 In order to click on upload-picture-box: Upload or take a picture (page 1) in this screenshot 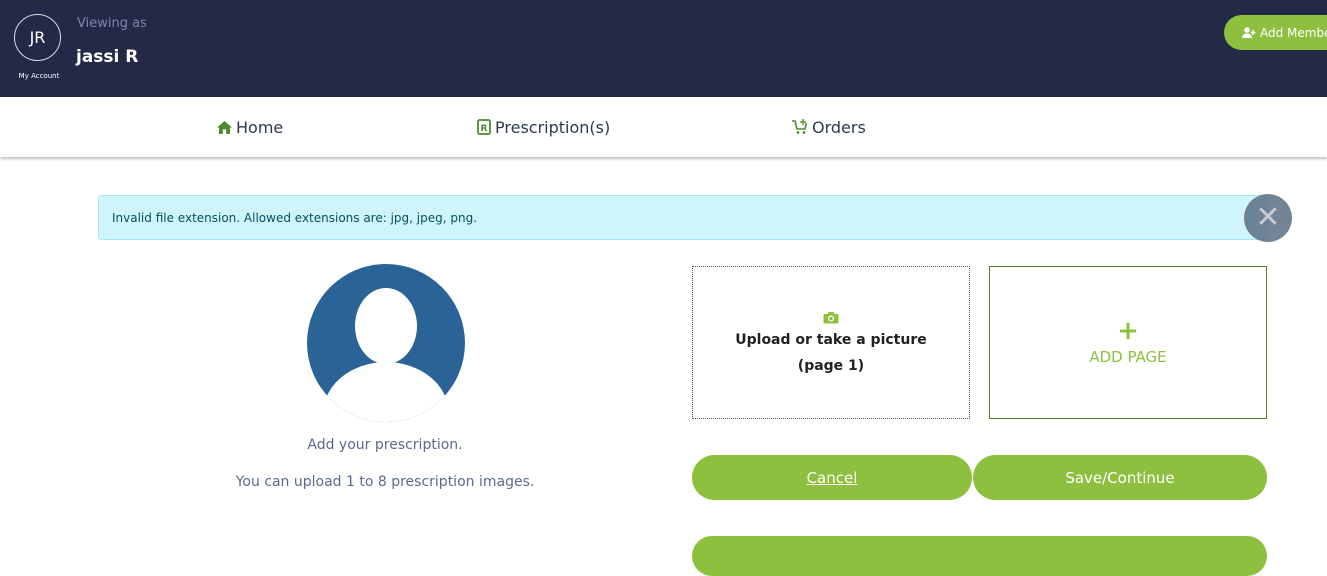, I will do `click(831, 342)`.